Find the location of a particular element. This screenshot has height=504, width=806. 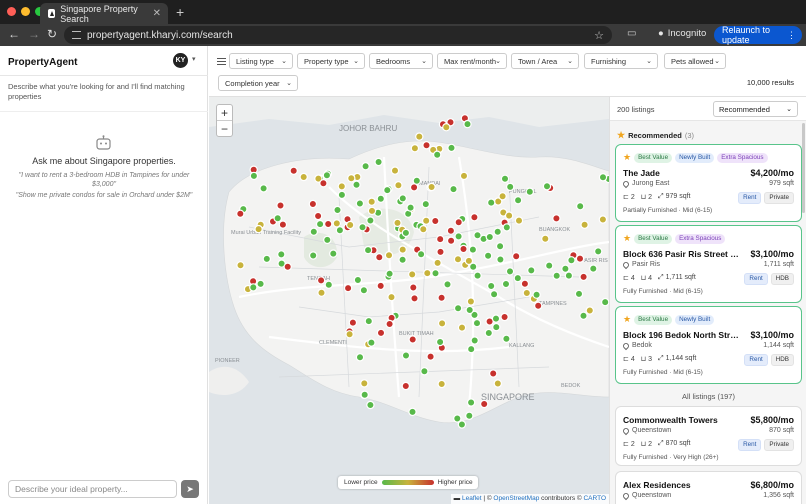

filter-max-rent: Max rent/month ⌄ is located at coordinates (472, 61).